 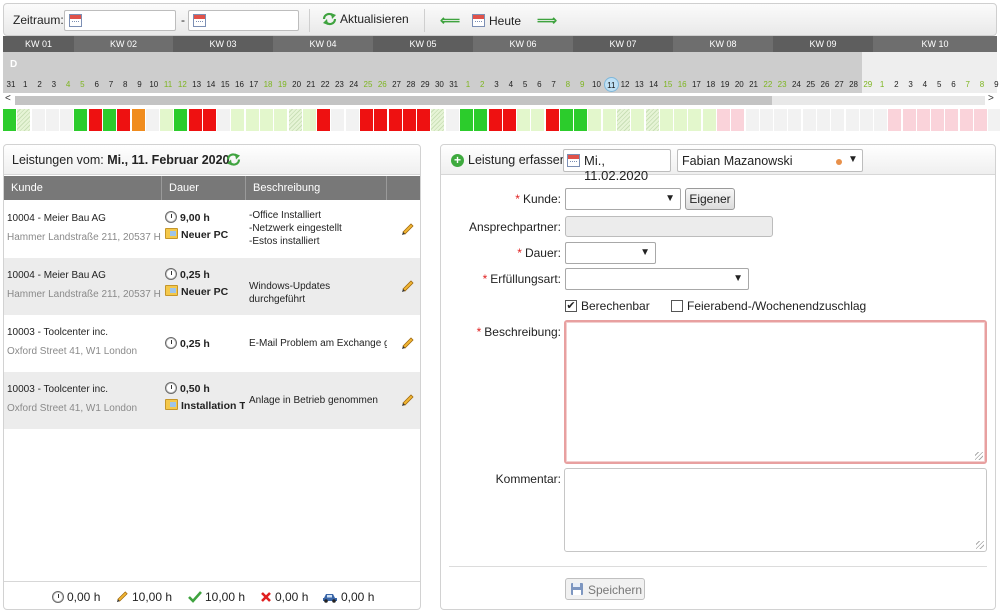 I want to click on today-button: Heute, so click(x=496, y=20).